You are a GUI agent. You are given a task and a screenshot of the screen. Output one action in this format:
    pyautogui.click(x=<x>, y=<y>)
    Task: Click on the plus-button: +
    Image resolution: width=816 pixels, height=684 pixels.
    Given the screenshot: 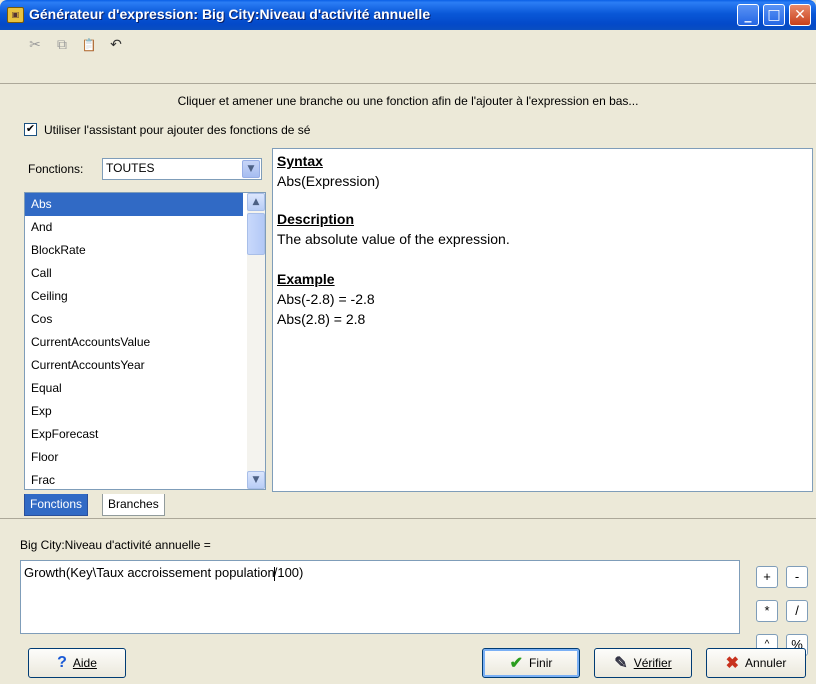 What is the action you would take?
    pyautogui.click(x=767, y=577)
    